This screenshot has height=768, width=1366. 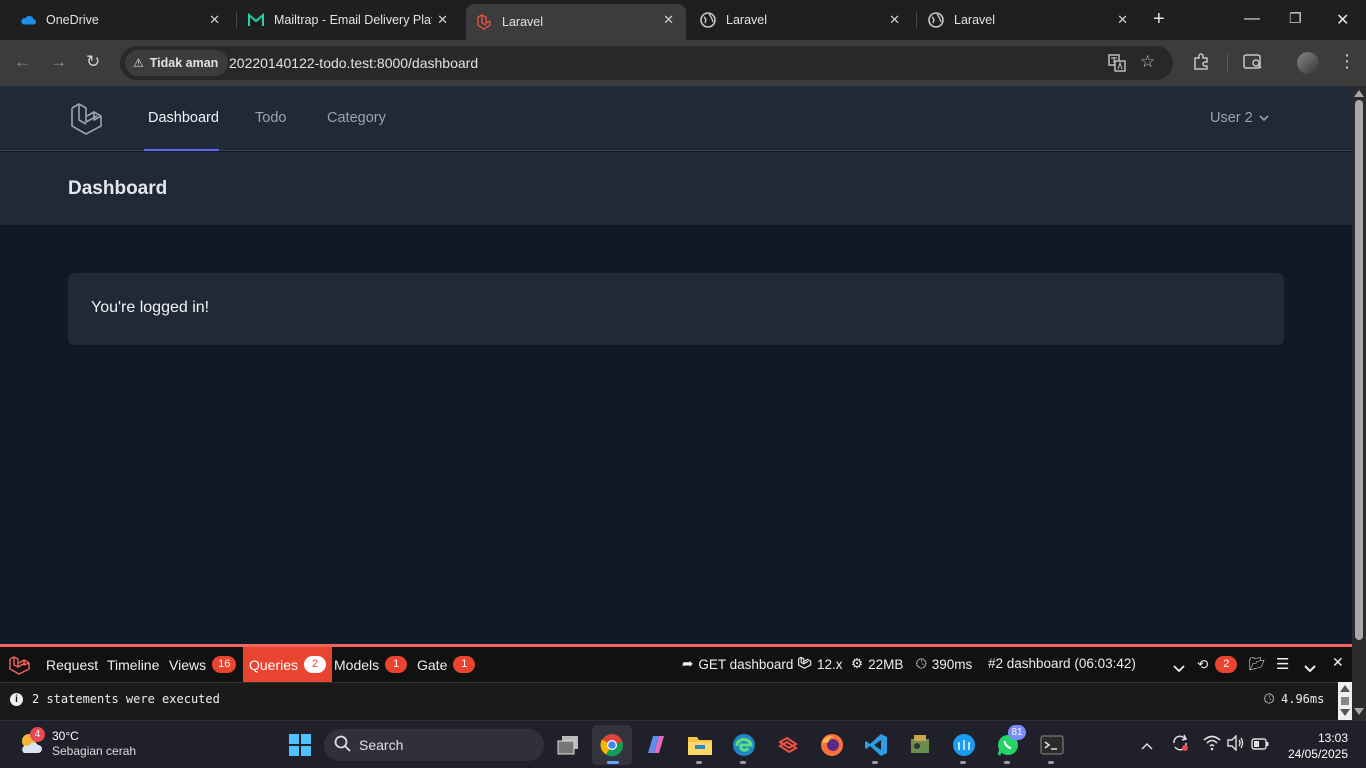 What do you see at coordinates (484, 22) in the screenshot?
I see `laravel-icon` at bounding box center [484, 22].